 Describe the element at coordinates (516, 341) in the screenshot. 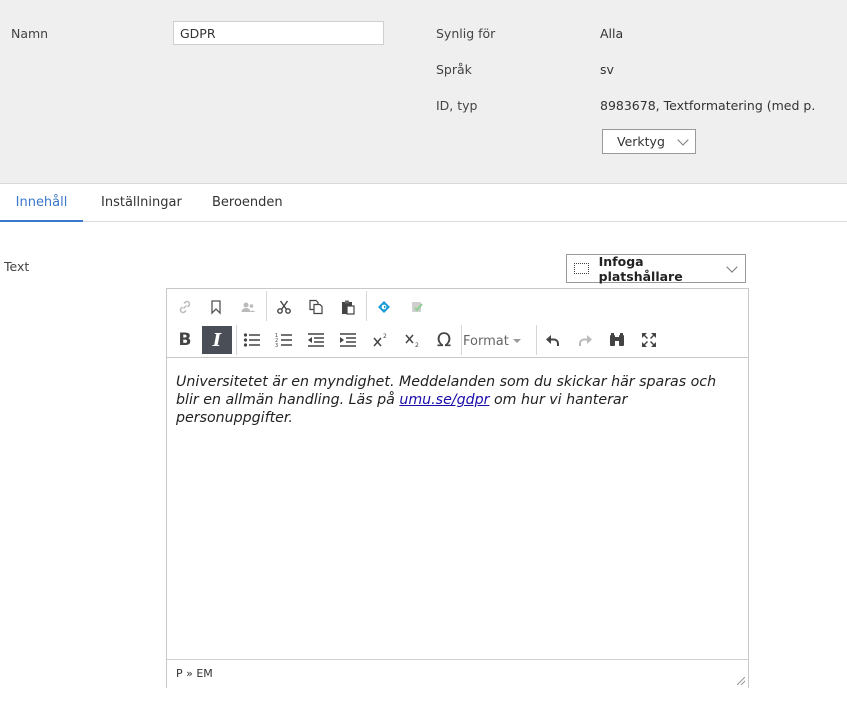

I see `caret-down-icon` at that location.